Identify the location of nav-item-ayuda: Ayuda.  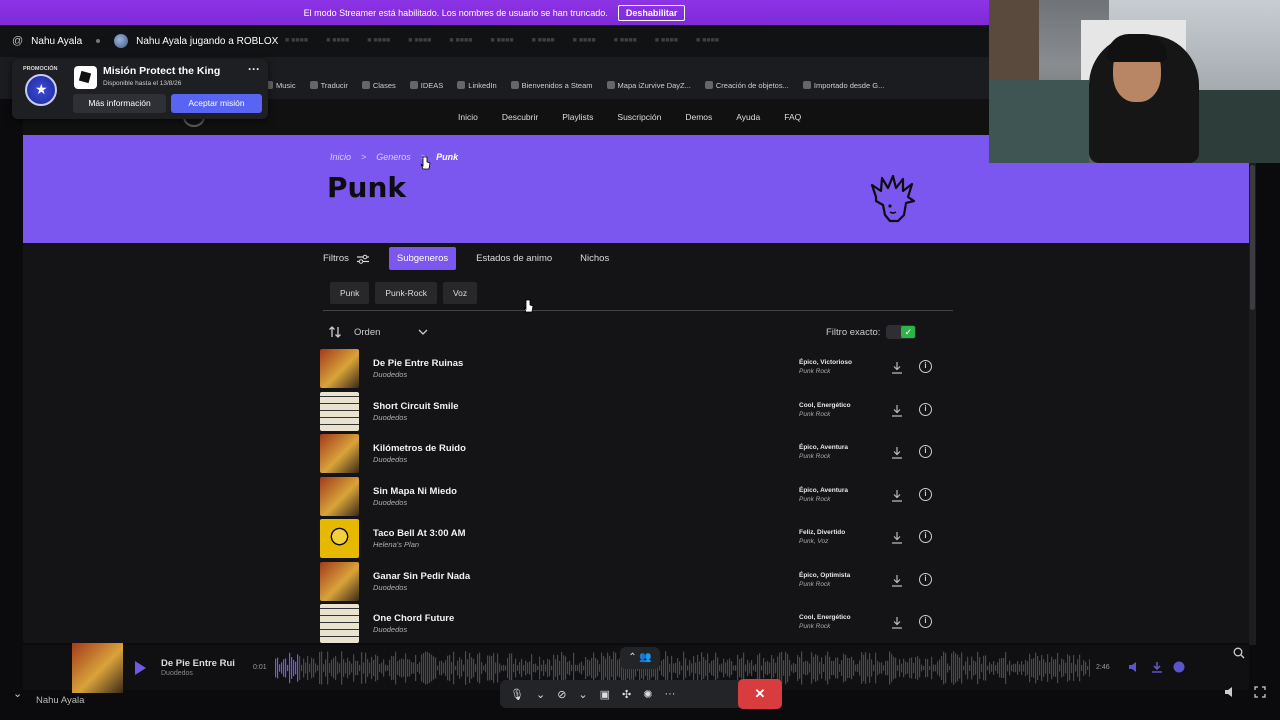
(748, 117).